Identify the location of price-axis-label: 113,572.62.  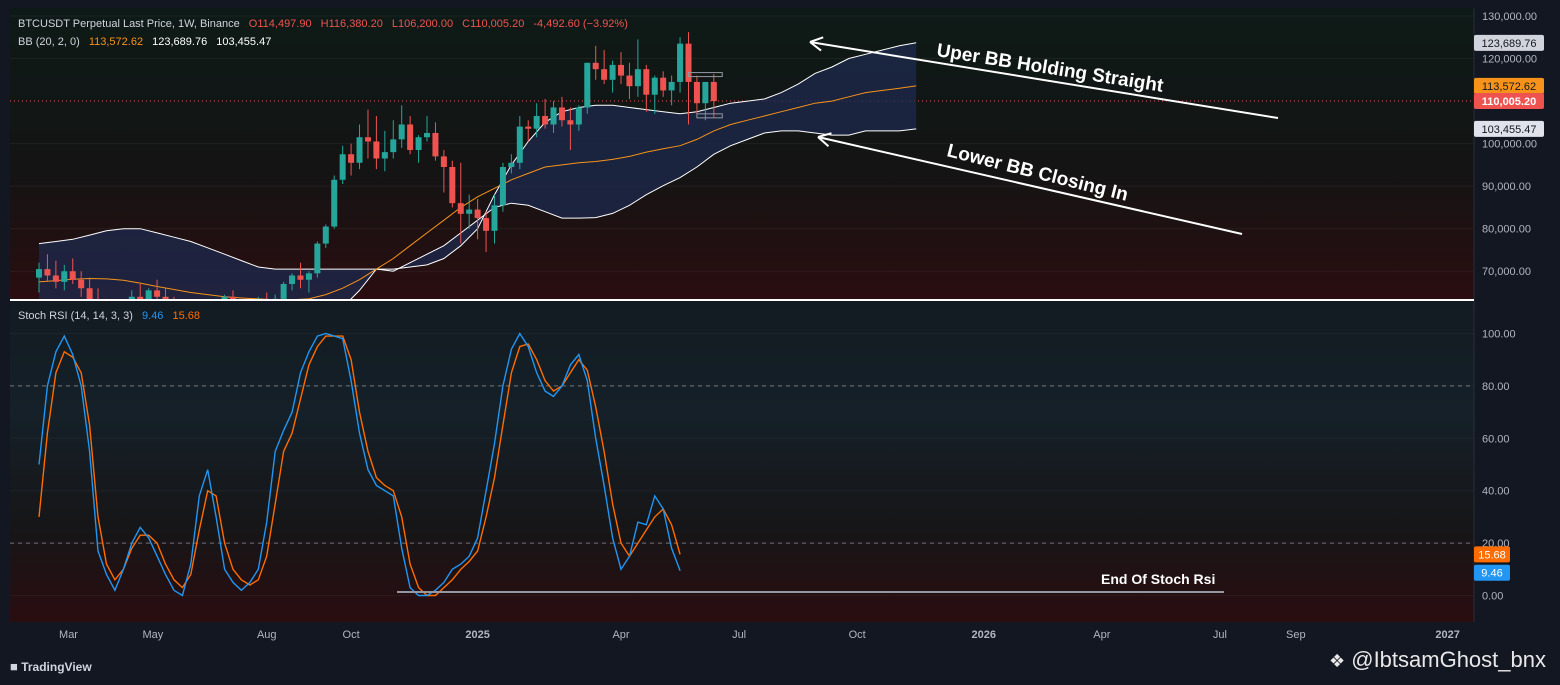
(1509, 87).